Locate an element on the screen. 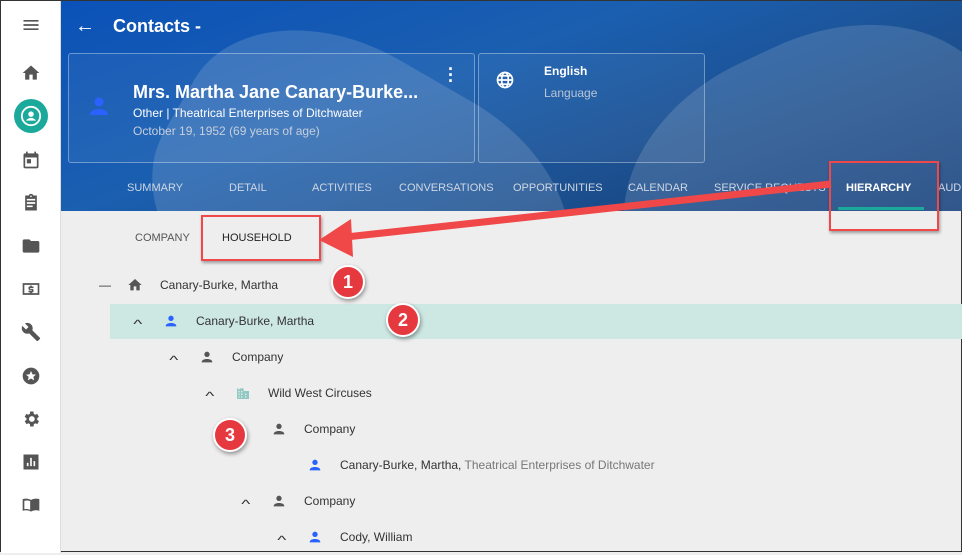  annotation-badge-2: 2 is located at coordinates (403, 320).